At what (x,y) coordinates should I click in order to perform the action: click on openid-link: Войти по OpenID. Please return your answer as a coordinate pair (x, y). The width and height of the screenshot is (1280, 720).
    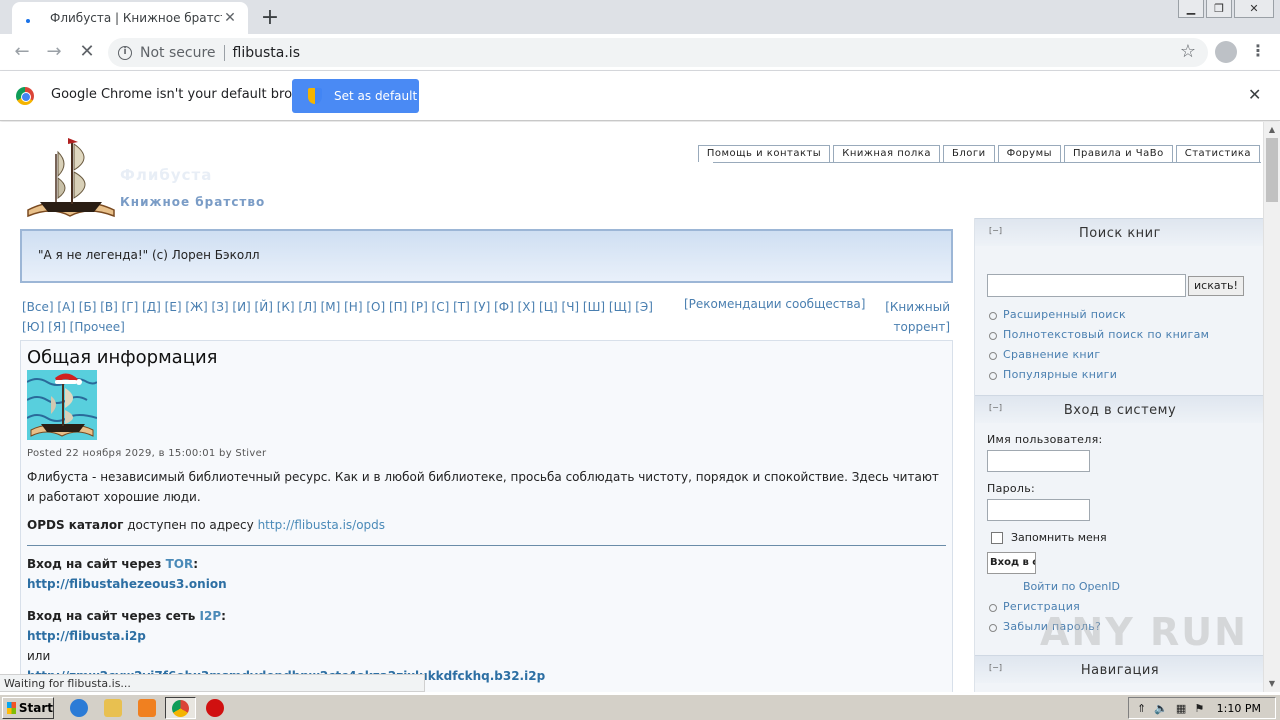
    Looking at the image, I should click on (1143, 586).